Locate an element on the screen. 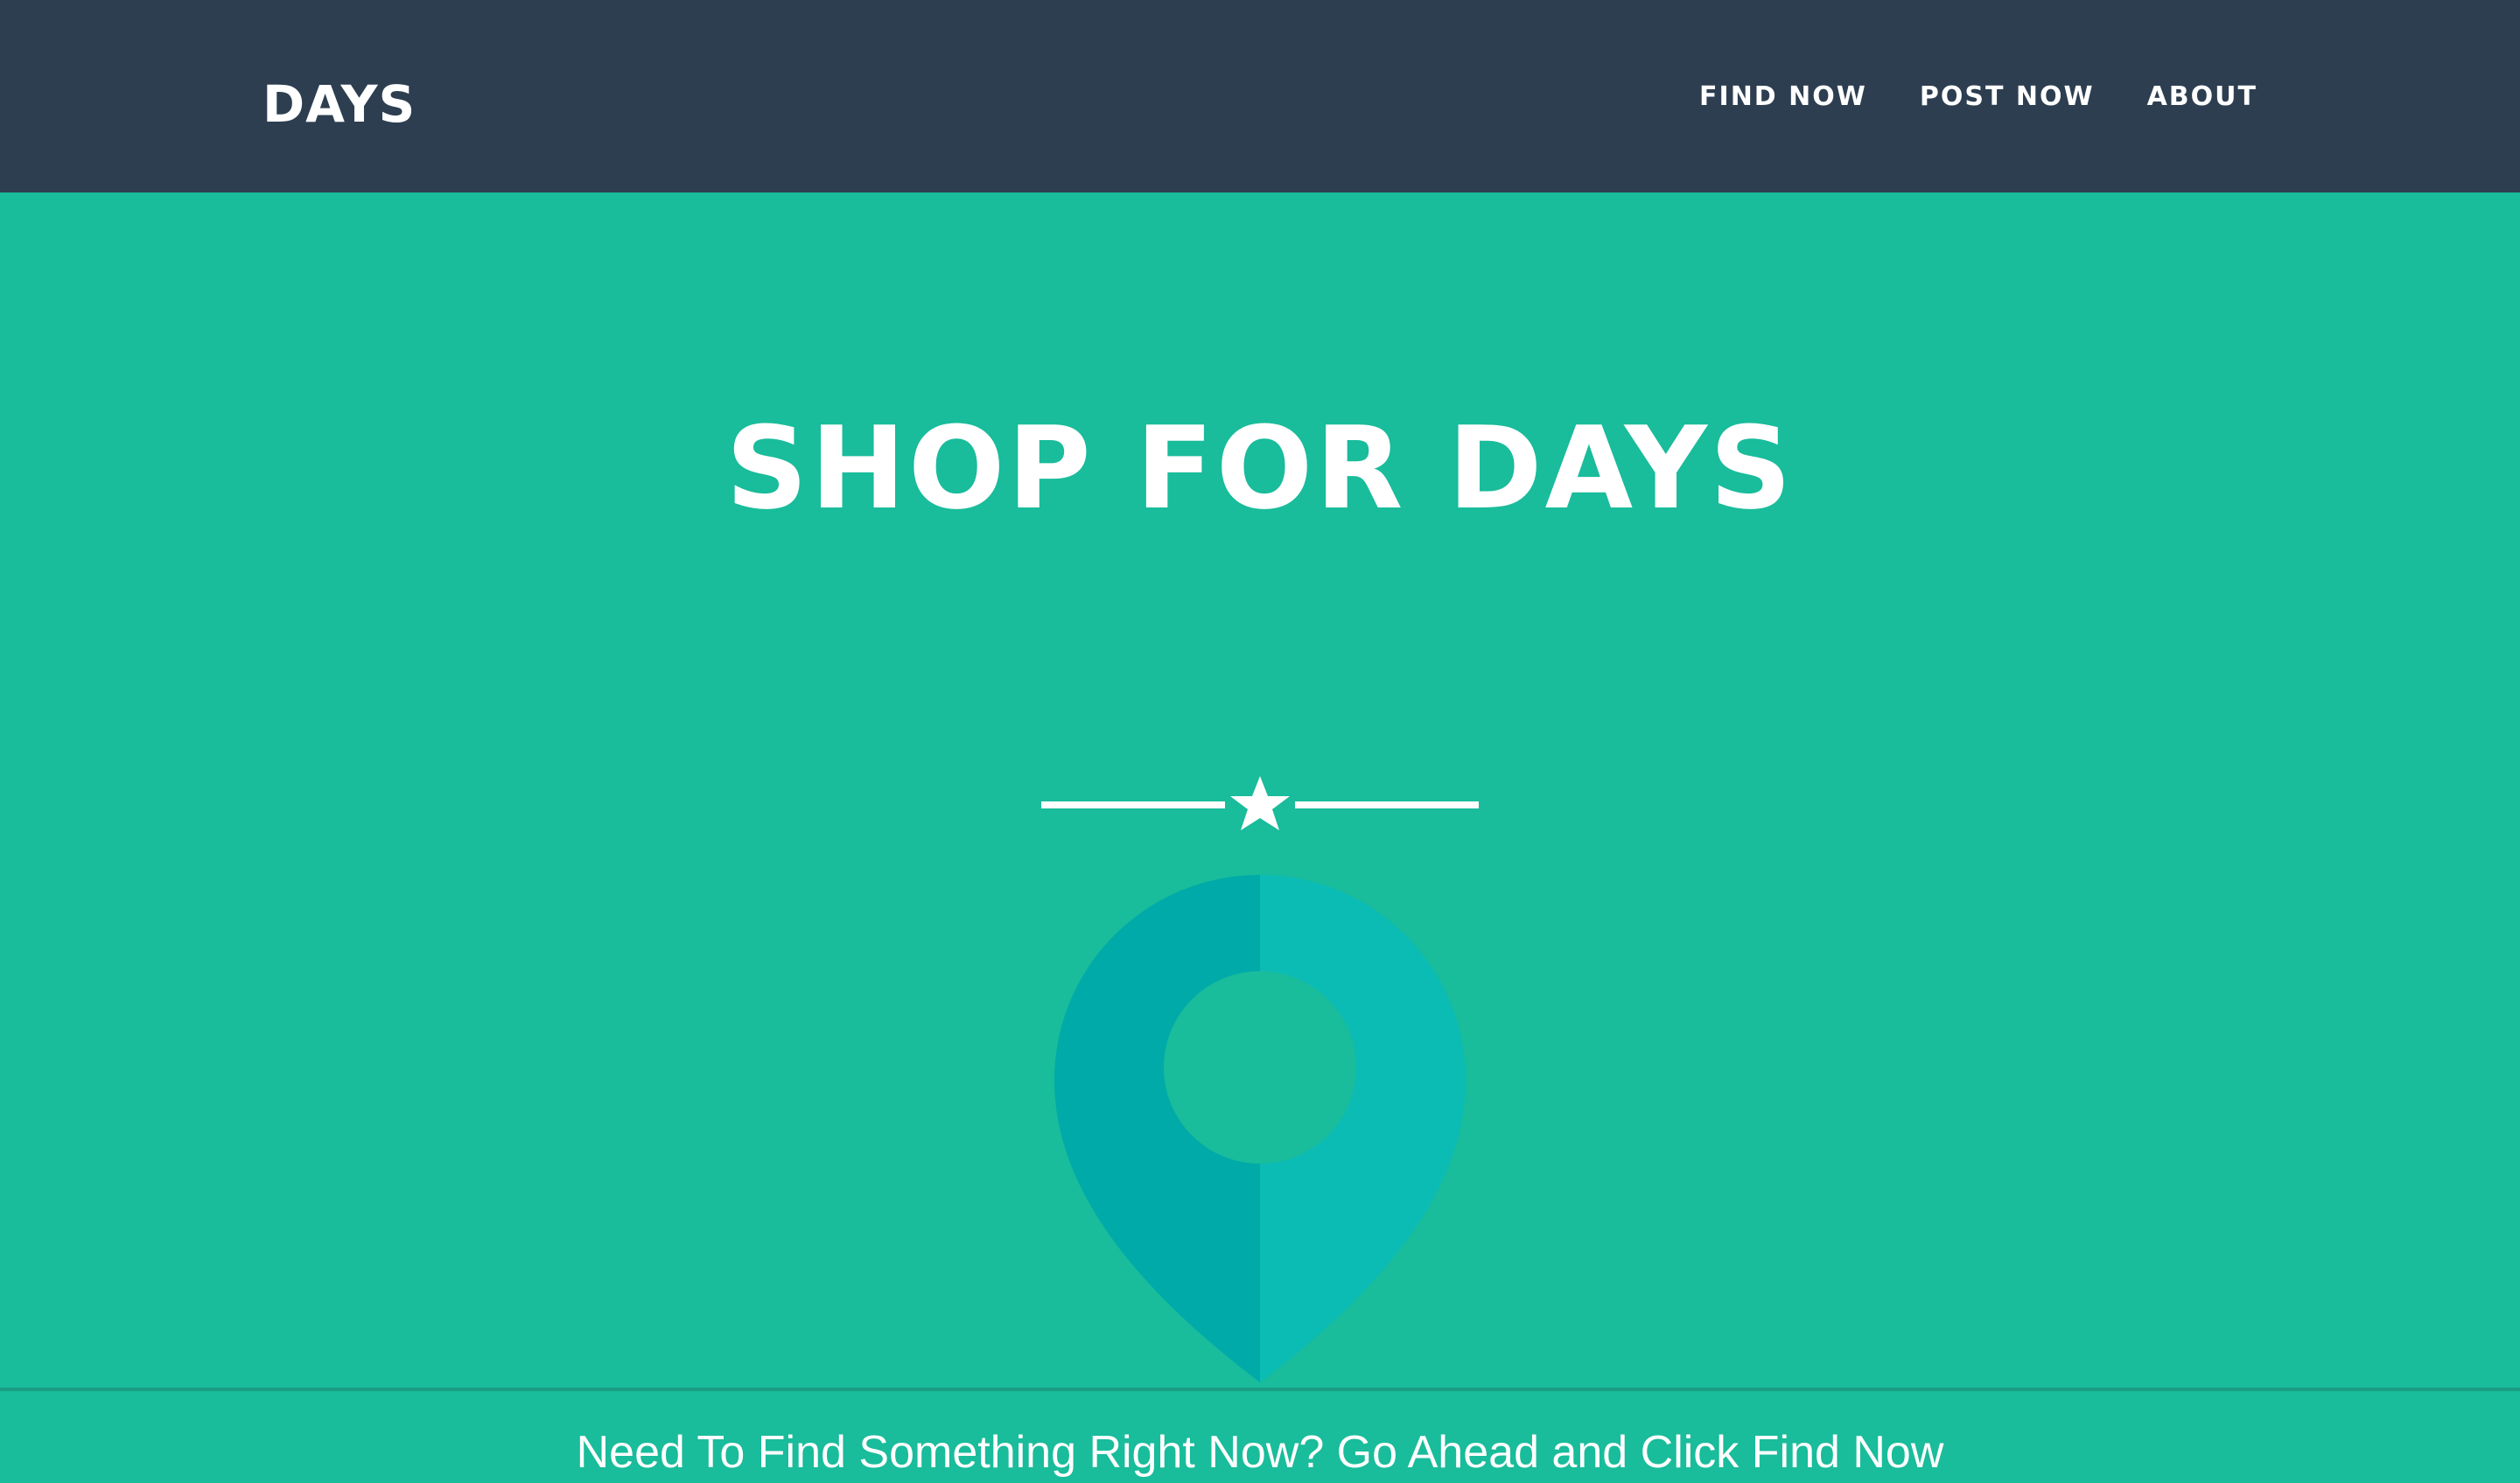 This screenshot has width=2520, height=1483. star-divider is located at coordinates (1260, 803).